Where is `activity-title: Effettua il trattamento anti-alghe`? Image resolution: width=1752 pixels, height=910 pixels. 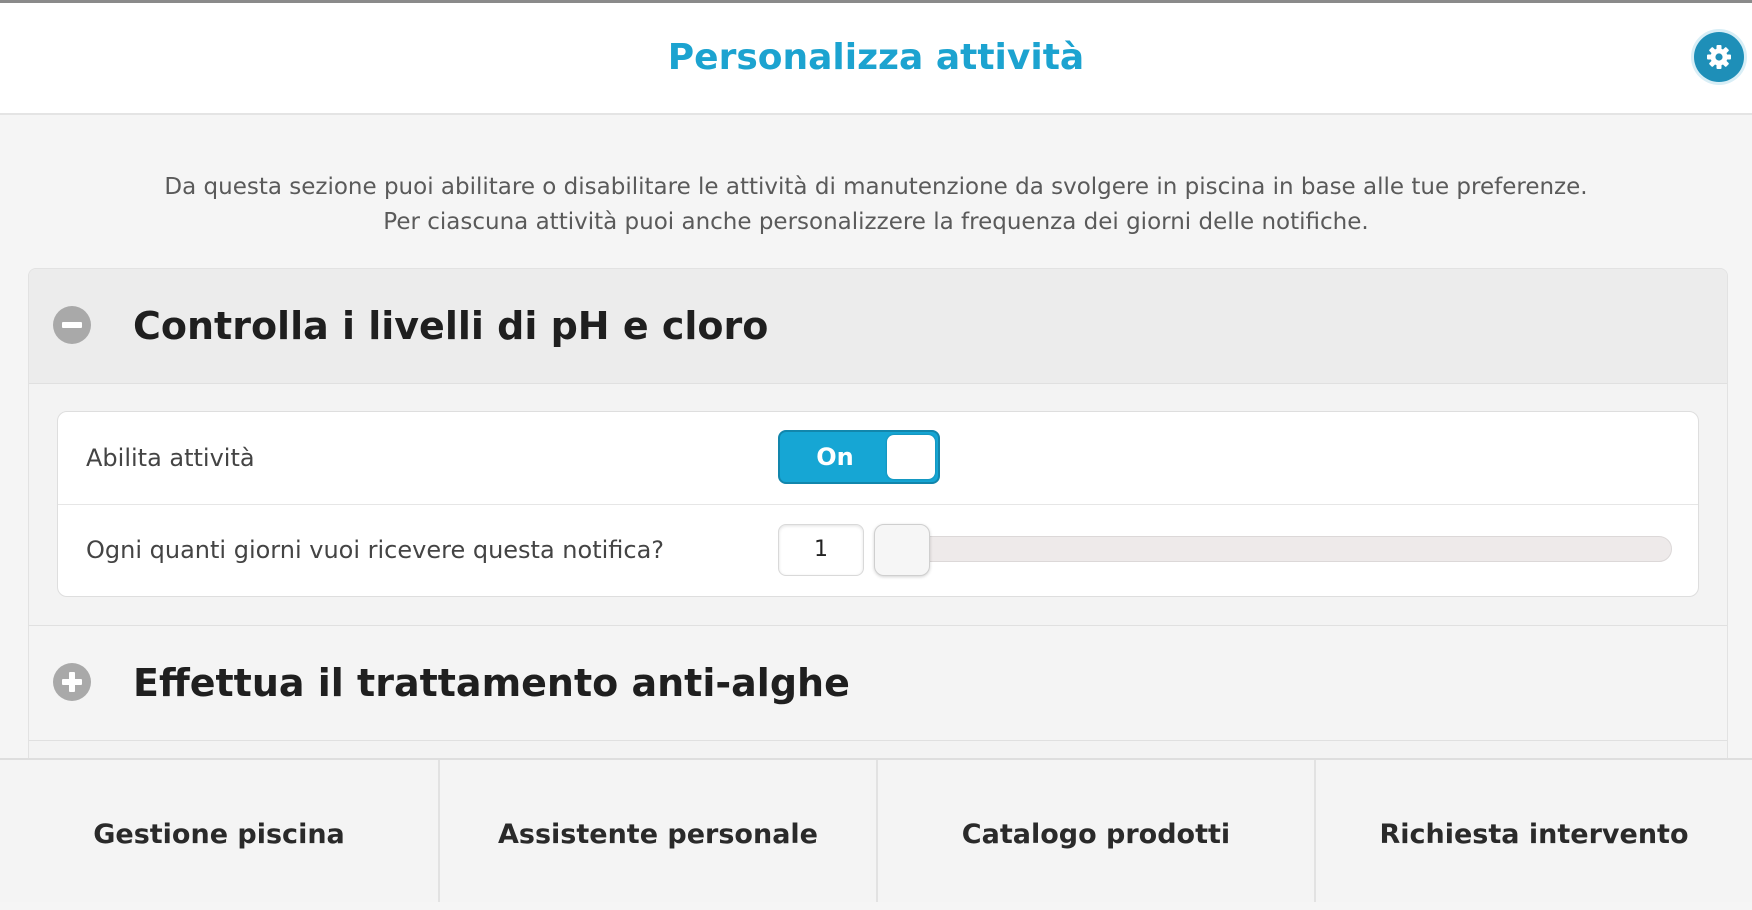
activity-title: Effettua il trattamento anti-alghe is located at coordinates (491, 683).